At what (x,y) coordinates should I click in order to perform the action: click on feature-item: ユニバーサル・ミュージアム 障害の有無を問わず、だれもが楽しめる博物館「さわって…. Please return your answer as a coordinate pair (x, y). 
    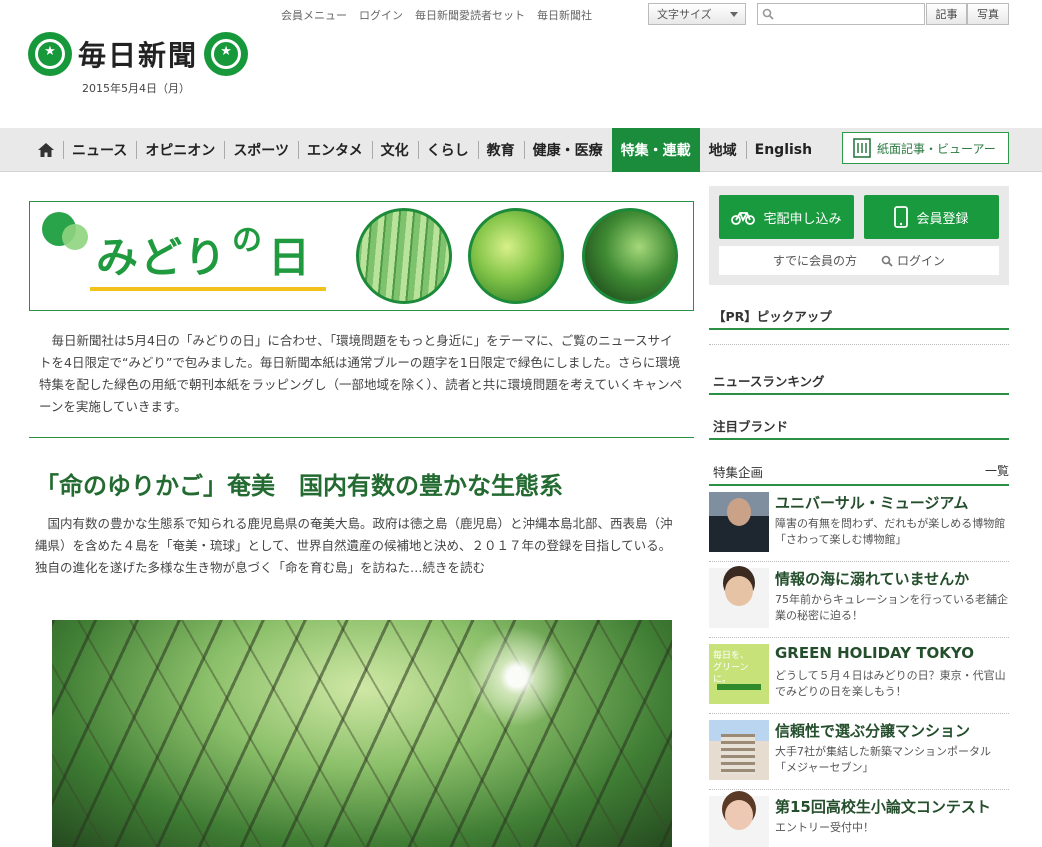
    Looking at the image, I should click on (859, 525).